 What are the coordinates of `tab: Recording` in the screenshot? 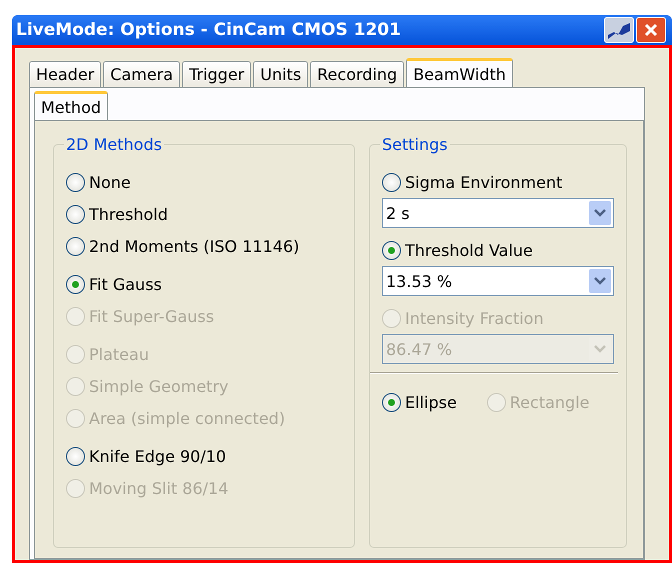 It's located at (357, 74).